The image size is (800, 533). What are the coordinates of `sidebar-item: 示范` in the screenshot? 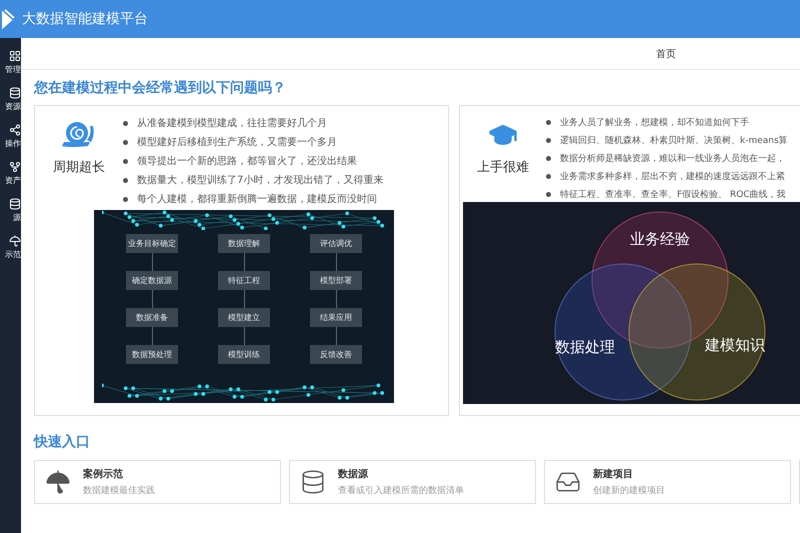 It's located at (13, 247).